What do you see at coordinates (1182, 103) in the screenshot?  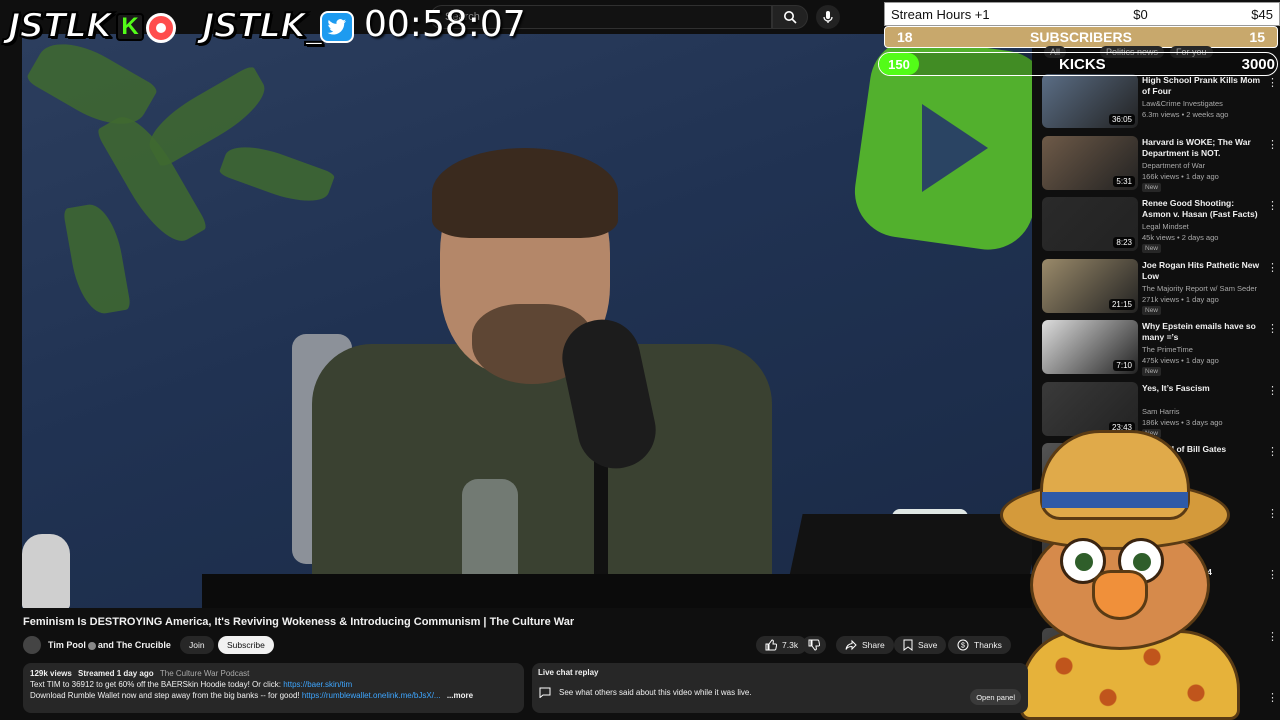 I see `video-channel: Law&Crime Investigates` at bounding box center [1182, 103].